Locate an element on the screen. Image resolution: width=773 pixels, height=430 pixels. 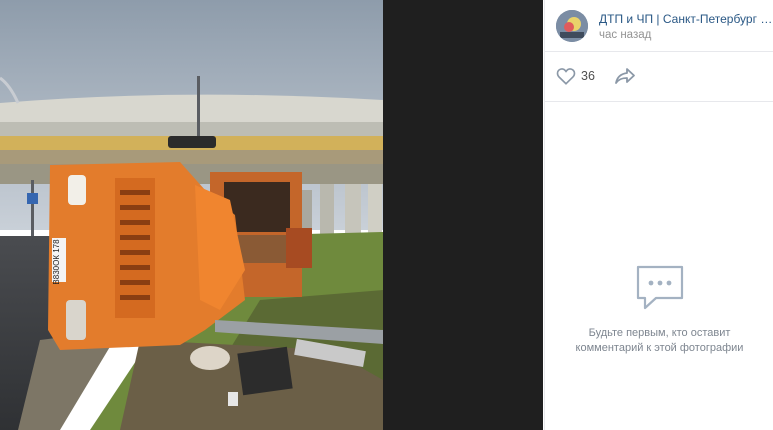
post-actions: 36 is located at coordinates (659, 77).